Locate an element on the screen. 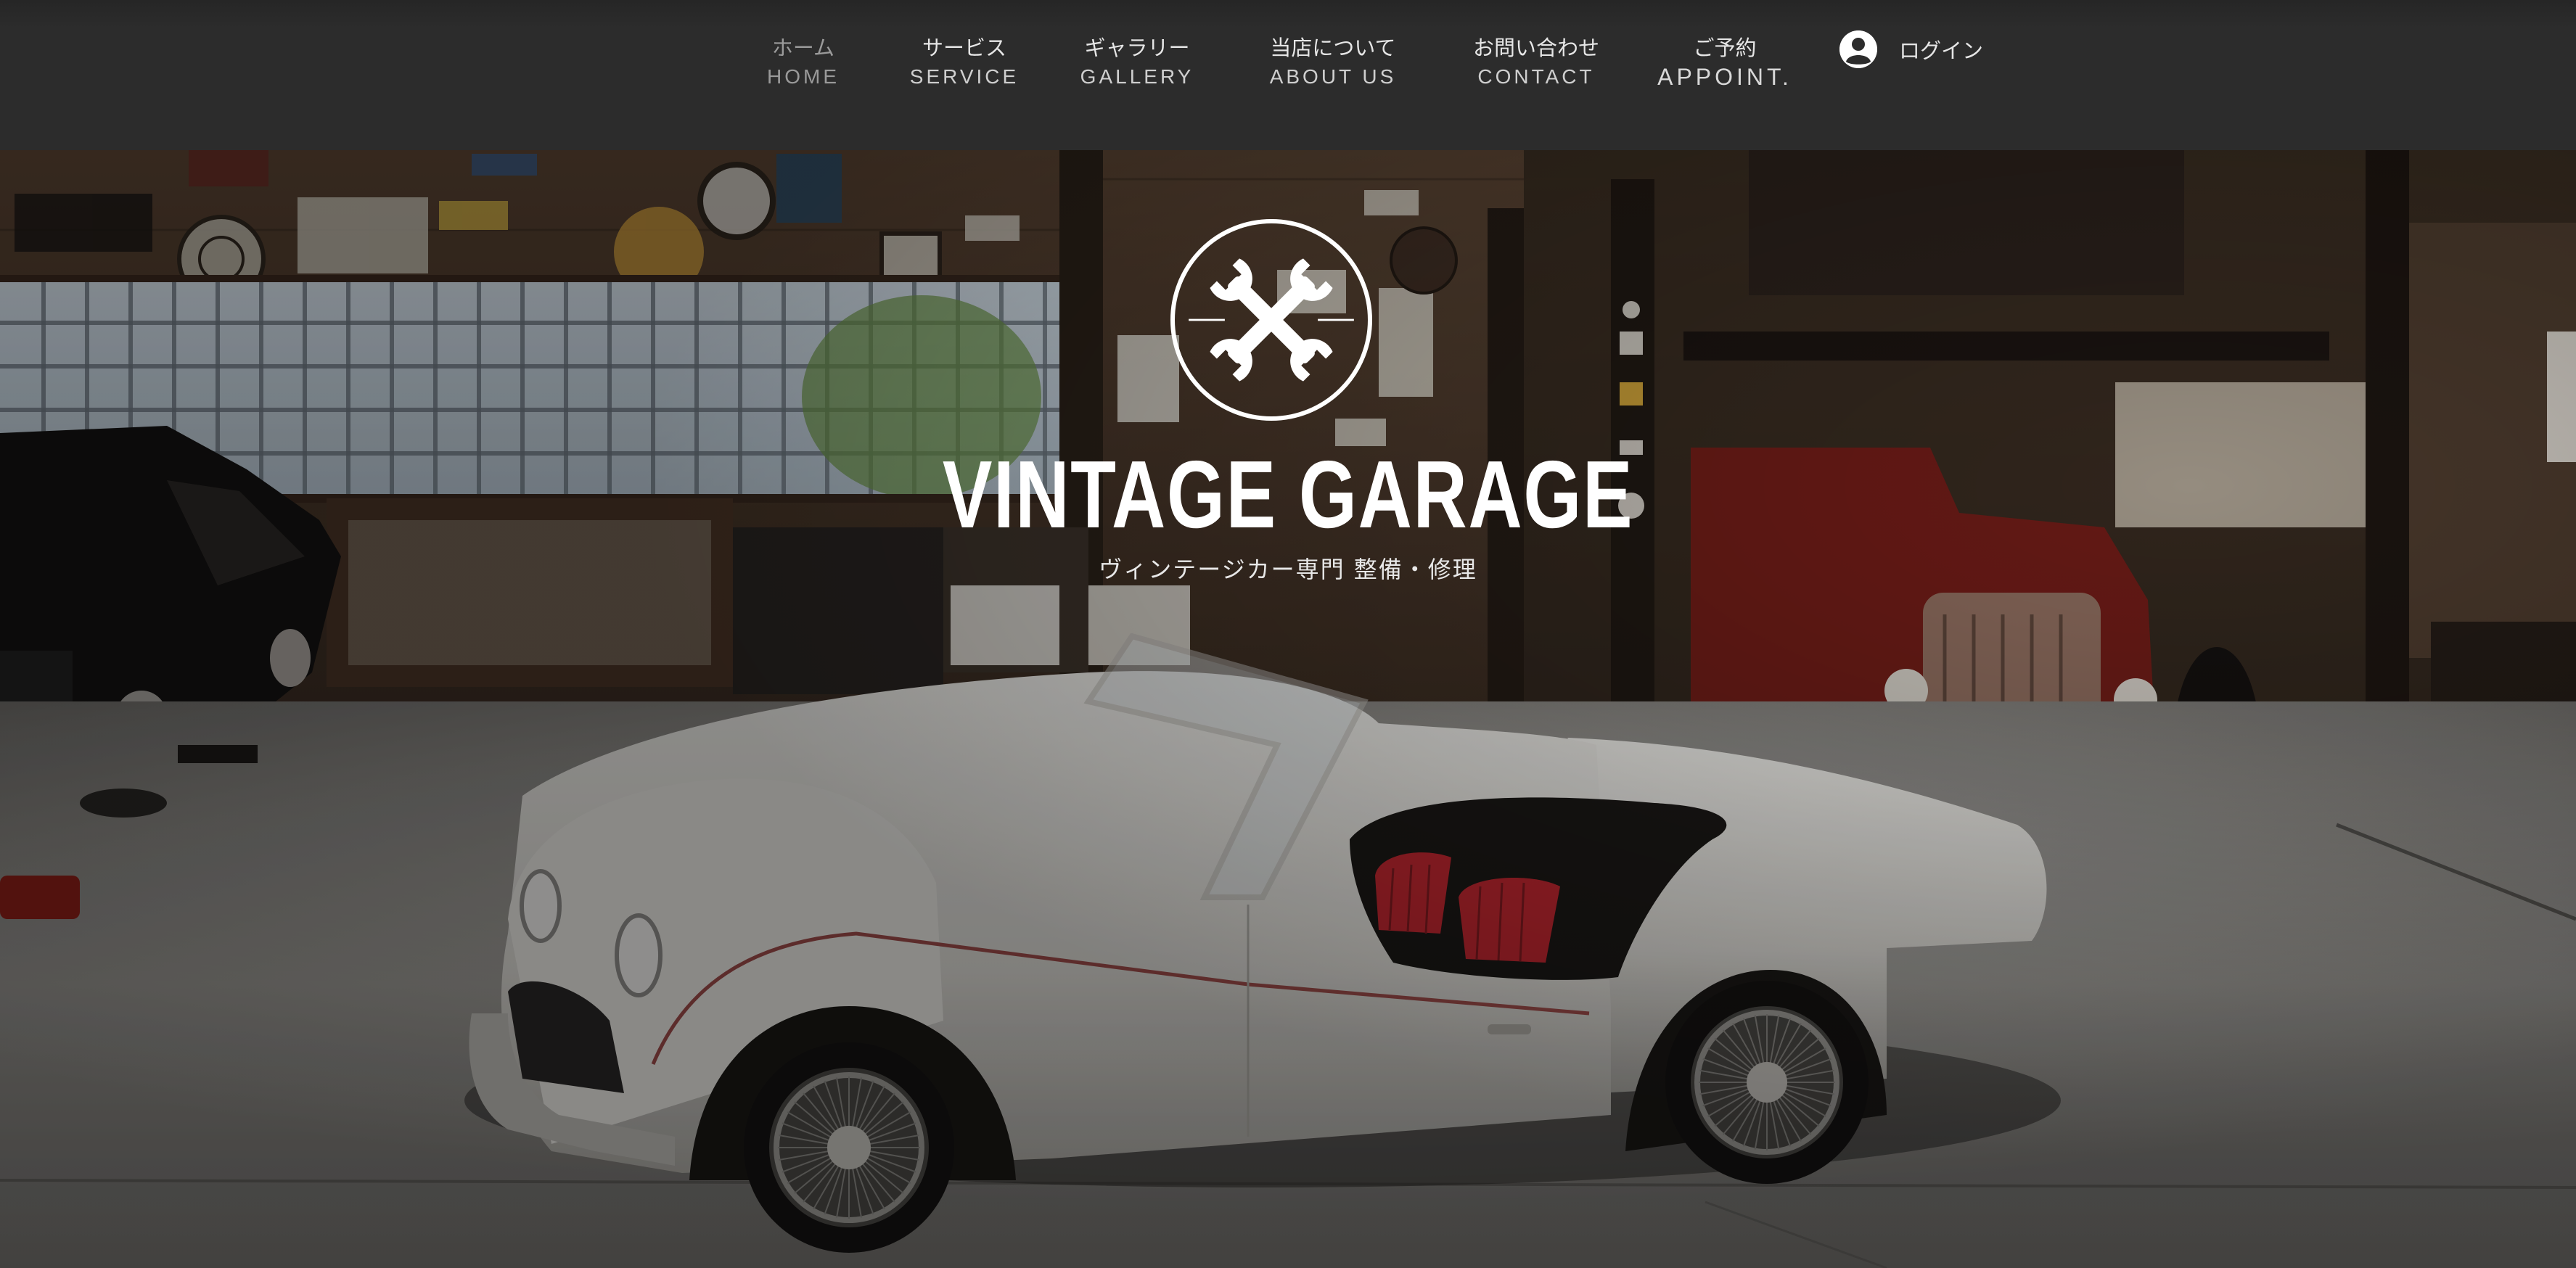 The width and height of the screenshot is (2576, 1268). nav-service-jp: サービス is located at coordinates (964, 48).